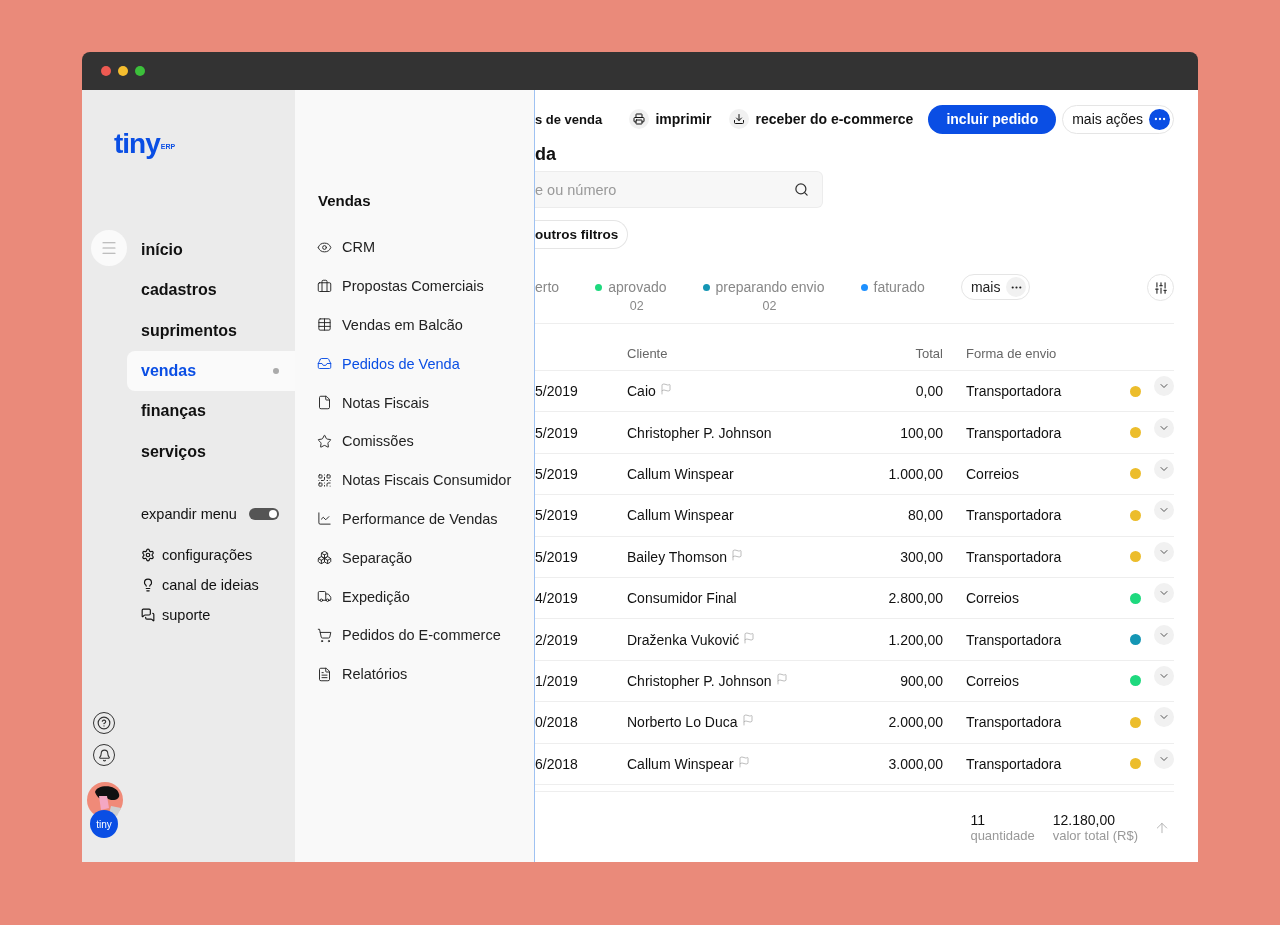 This screenshot has height=925, width=1280. What do you see at coordinates (978, 819) in the screenshot?
I see `quantity-value: 11` at bounding box center [978, 819].